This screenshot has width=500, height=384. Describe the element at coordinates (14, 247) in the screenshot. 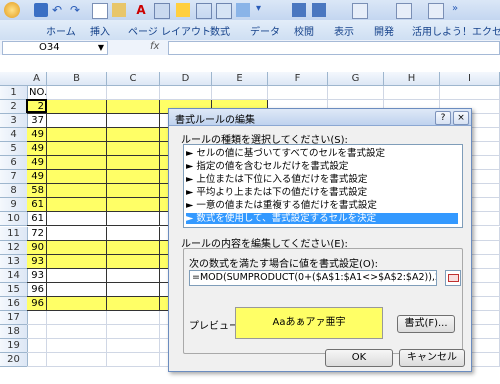

I see `row-header: 12` at that location.